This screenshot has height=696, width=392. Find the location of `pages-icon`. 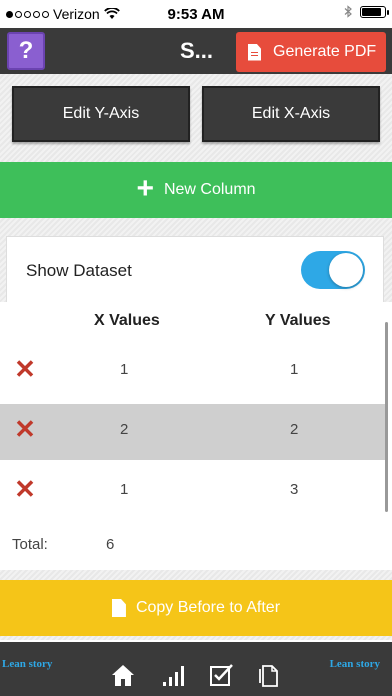

pages-icon is located at coordinates (269, 675).